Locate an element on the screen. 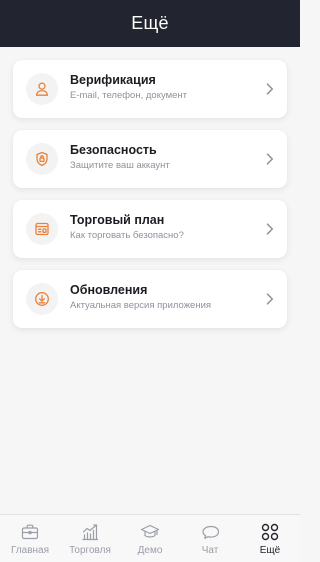 The height and width of the screenshot is (562, 320). menu-item-subtitle: Актуальная версия приложения is located at coordinates (141, 305).